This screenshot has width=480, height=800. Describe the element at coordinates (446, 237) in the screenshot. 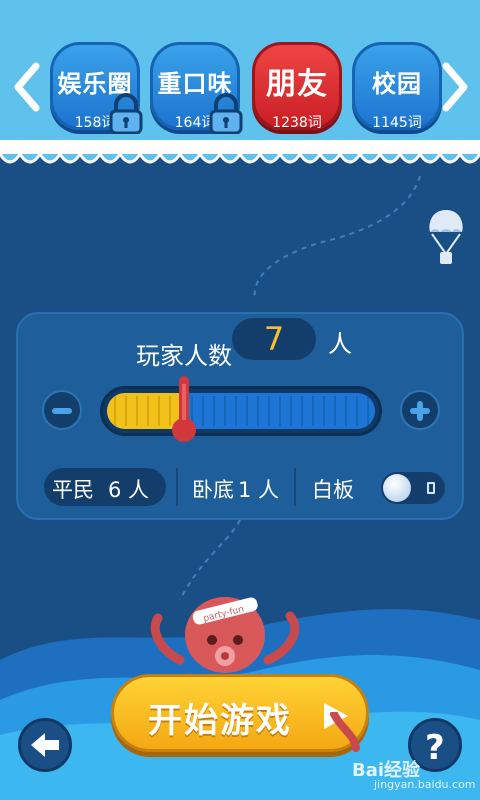

I see `balloon-icon` at that location.